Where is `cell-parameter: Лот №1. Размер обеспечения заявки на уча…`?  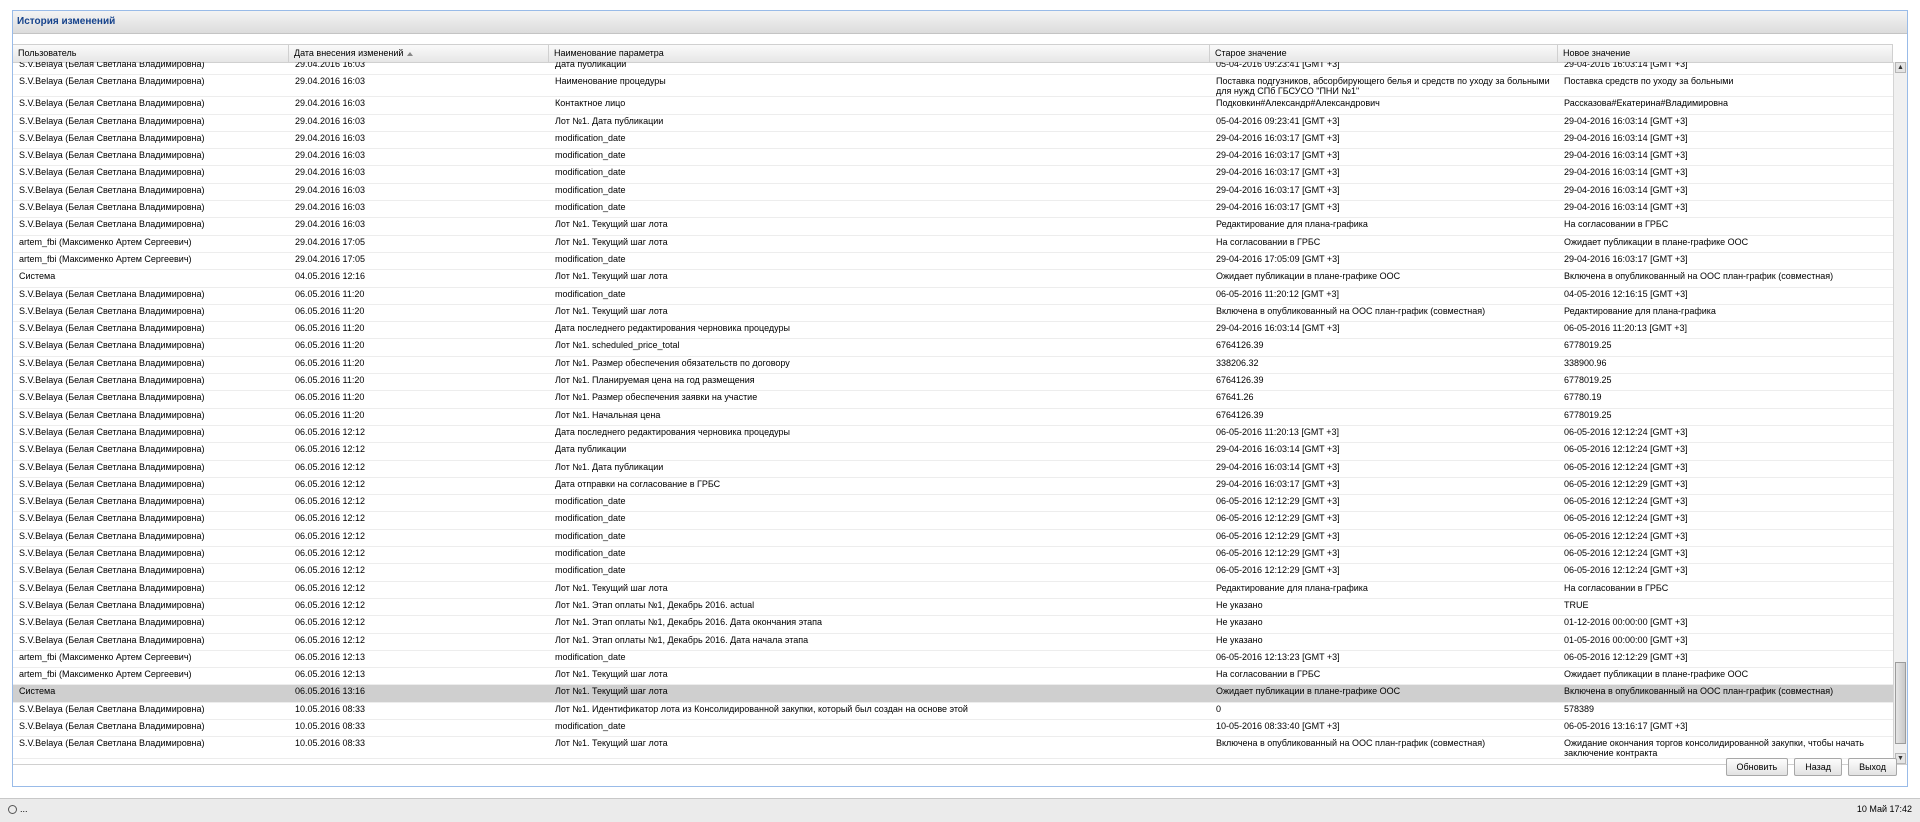
cell-parameter: Лот №1. Размер обеспечения заявки на уча… is located at coordinates (656, 397).